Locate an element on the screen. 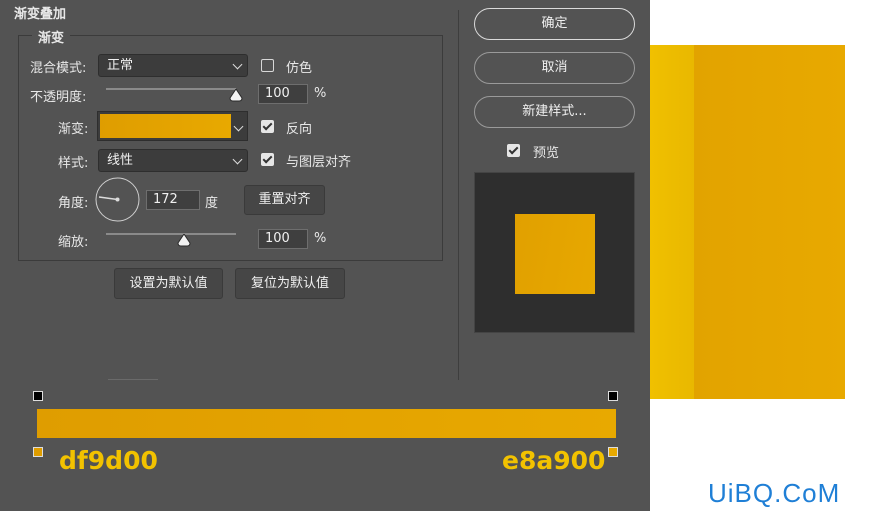 The height and width of the screenshot is (511, 870). scale-unit: % is located at coordinates (320, 238).